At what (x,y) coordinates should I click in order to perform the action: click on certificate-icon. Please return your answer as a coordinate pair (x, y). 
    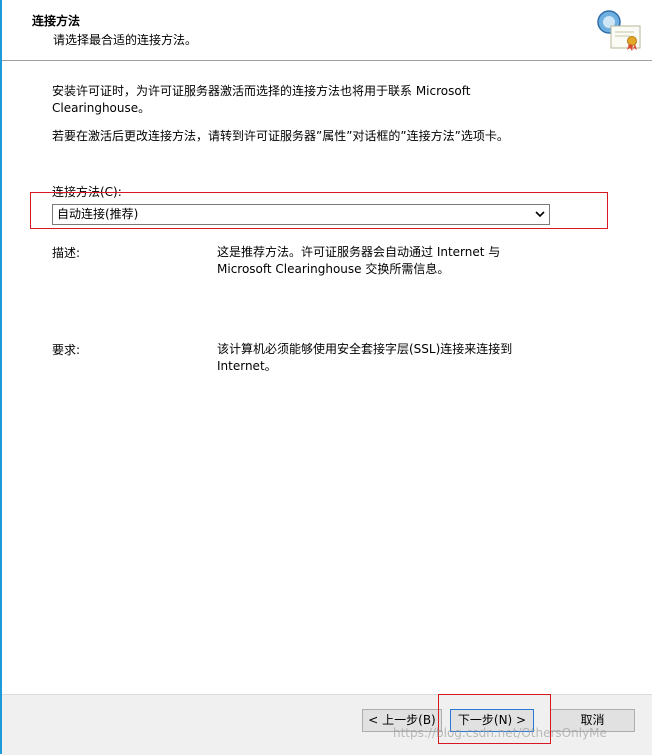
    Looking at the image, I should click on (619, 30).